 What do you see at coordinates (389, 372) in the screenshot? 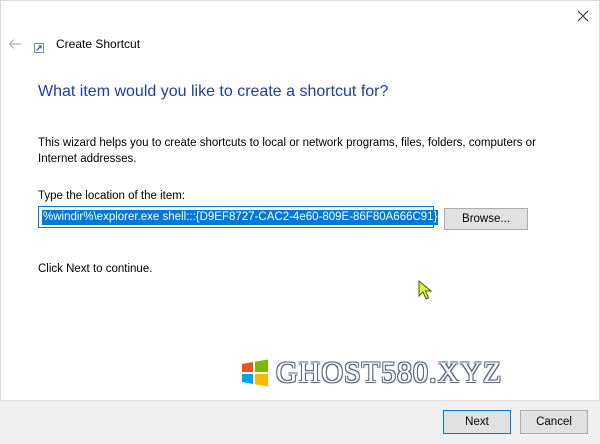
I see `watermark-text: GHOST580.XYZ` at bounding box center [389, 372].